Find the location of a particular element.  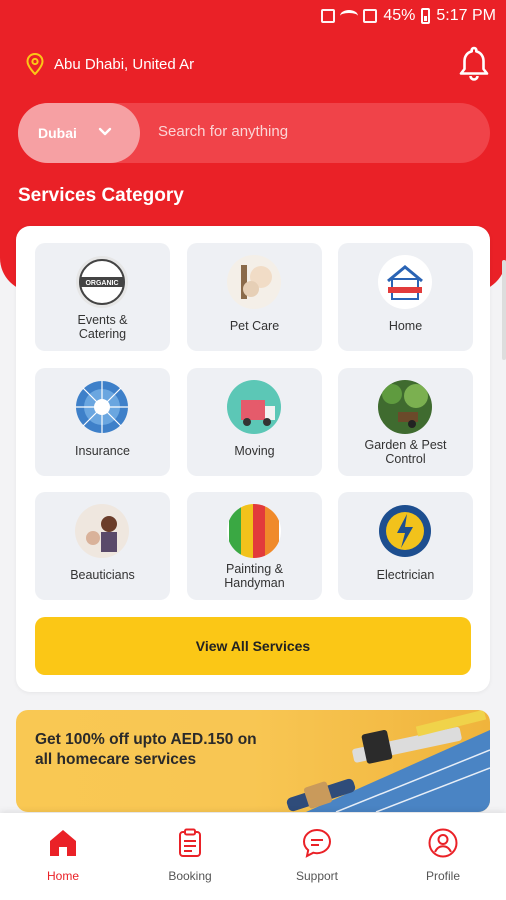

nav-home: Home is located at coordinates (63, 855).